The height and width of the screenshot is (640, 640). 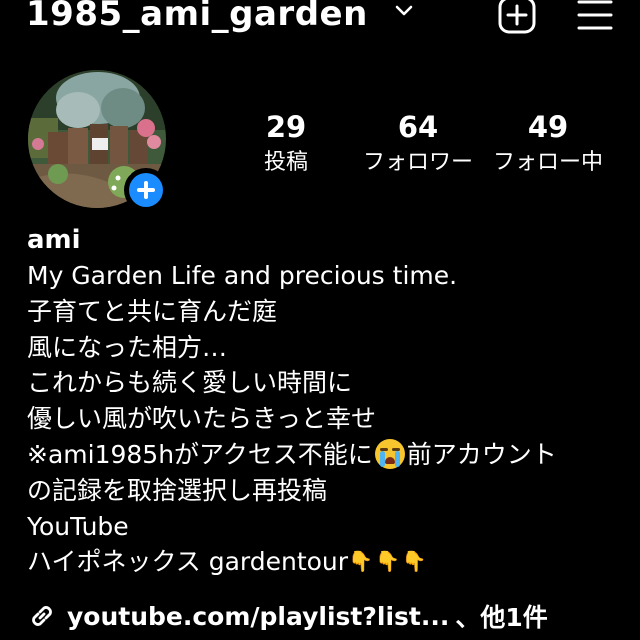 What do you see at coordinates (548, 127) in the screenshot?
I see `following-count: 49` at bounding box center [548, 127].